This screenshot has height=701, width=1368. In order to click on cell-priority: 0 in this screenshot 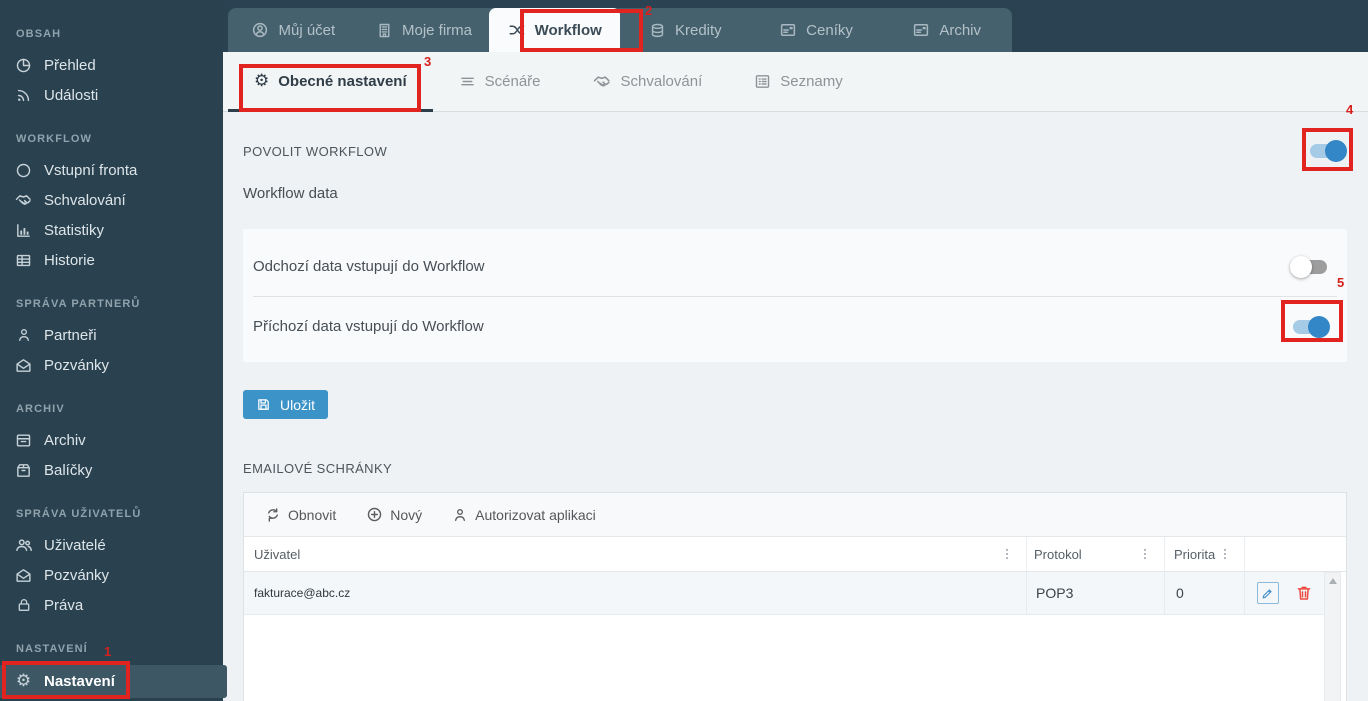, I will do `click(1204, 593)`.